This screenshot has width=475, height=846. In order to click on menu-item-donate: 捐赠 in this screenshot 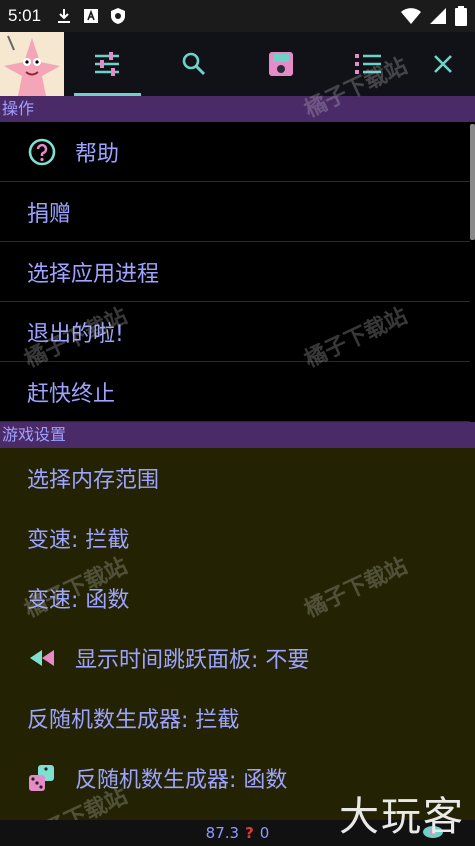, I will do `click(235, 212)`.